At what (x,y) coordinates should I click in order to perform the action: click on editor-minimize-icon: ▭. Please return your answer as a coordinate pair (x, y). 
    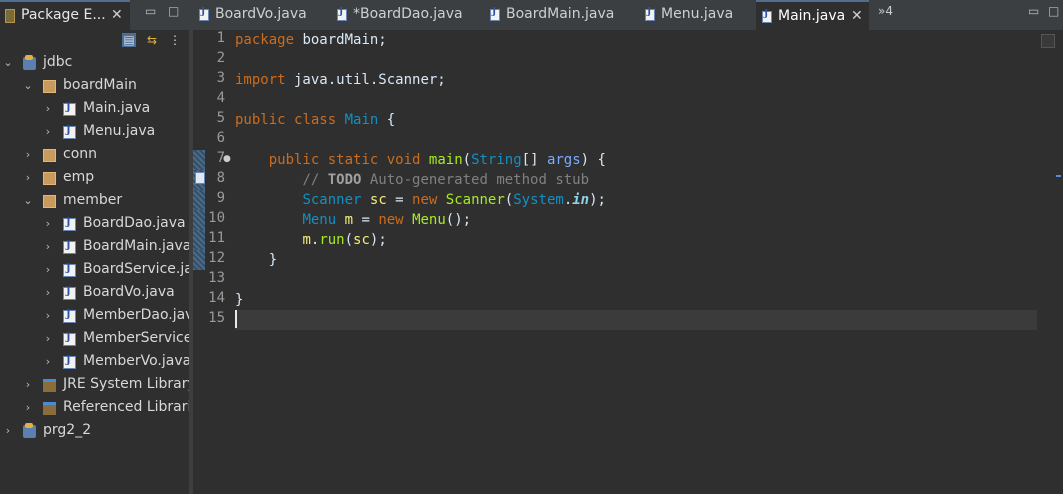
    Looking at the image, I should click on (1033, 11).